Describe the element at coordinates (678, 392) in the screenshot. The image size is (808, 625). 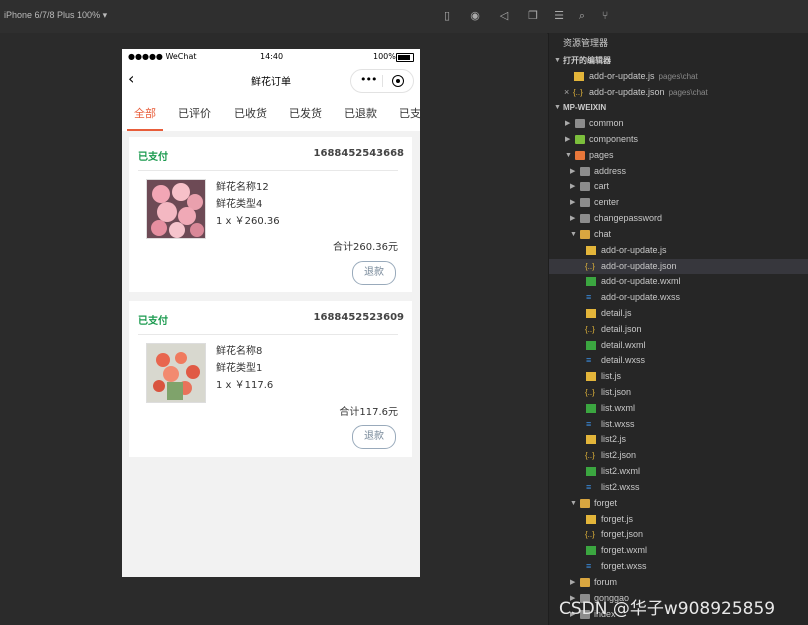
I see `tree-file: {..} list.json` at that location.